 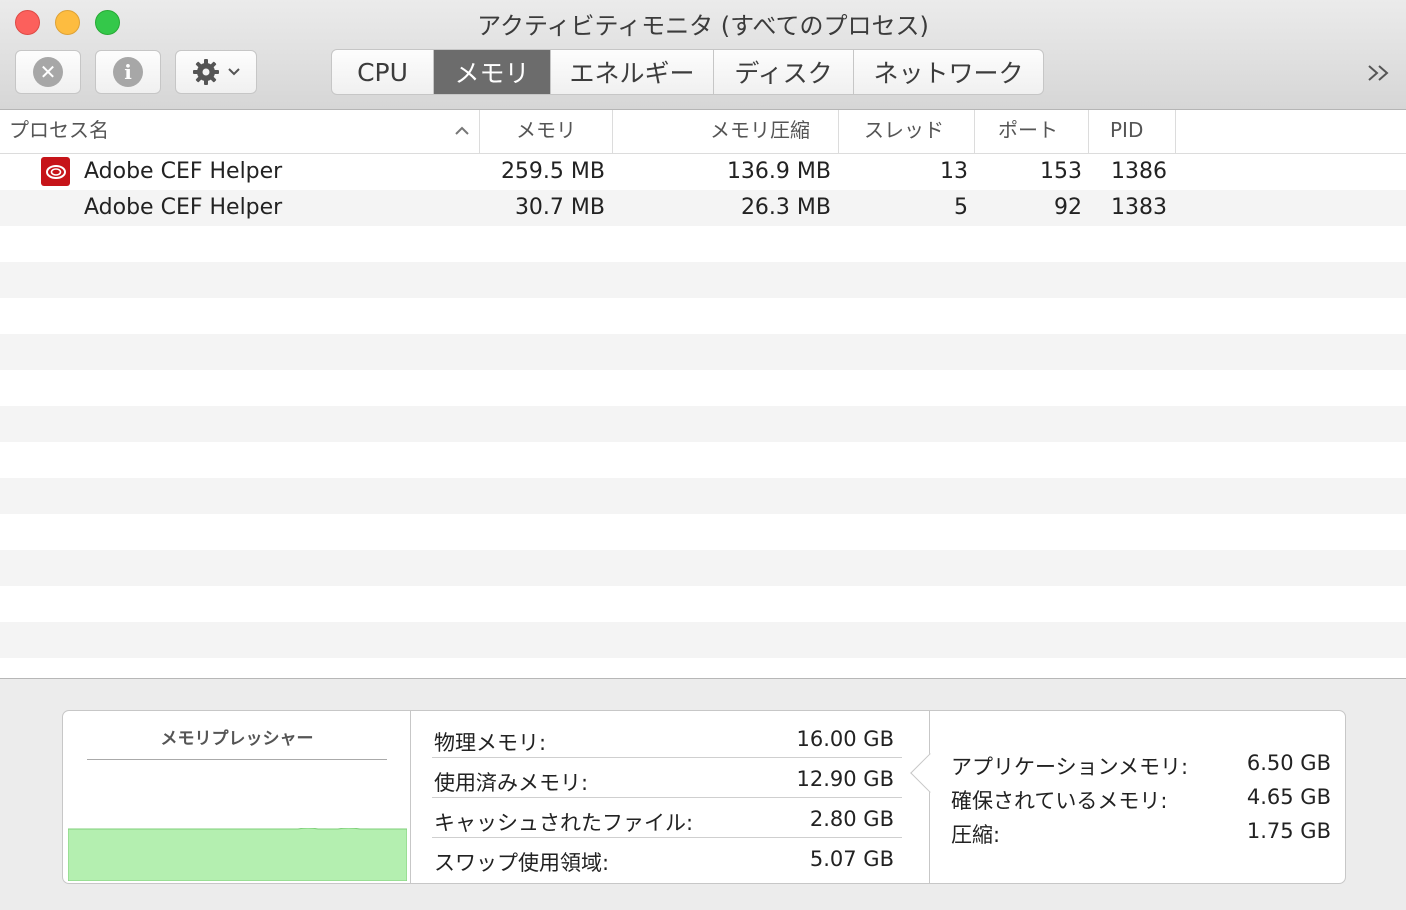 I want to click on x-circle-icon: ✕, so click(x=48, y=72).